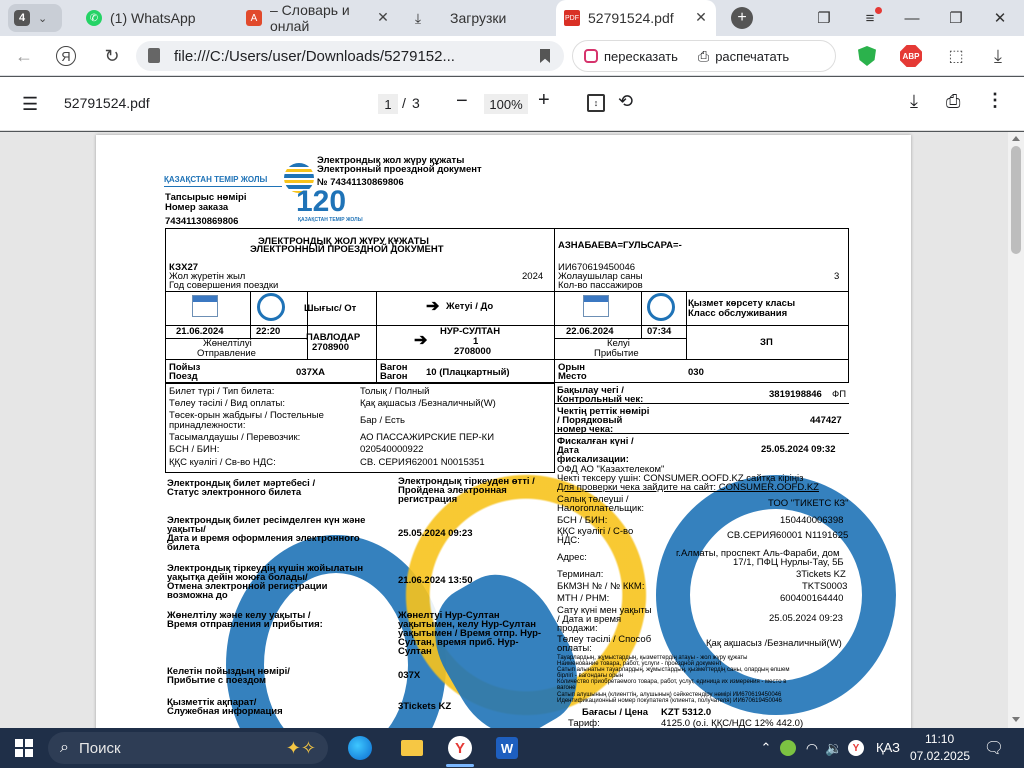 Image resolution: width=1024 pixels, height=768 pixels. I want to click on pdf-toolbar: ☰ 52791524.pdf 1 / 3 − 100% + ↕ ⟲ ⤓ ⎙ ⋮, so click(512, 104).